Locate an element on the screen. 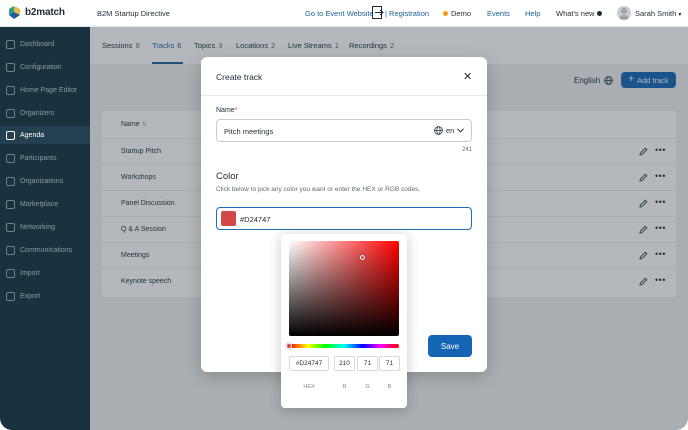 This screenshot has height=430, width=688. demo-badge: Demo is located at coordinates (457, 13).